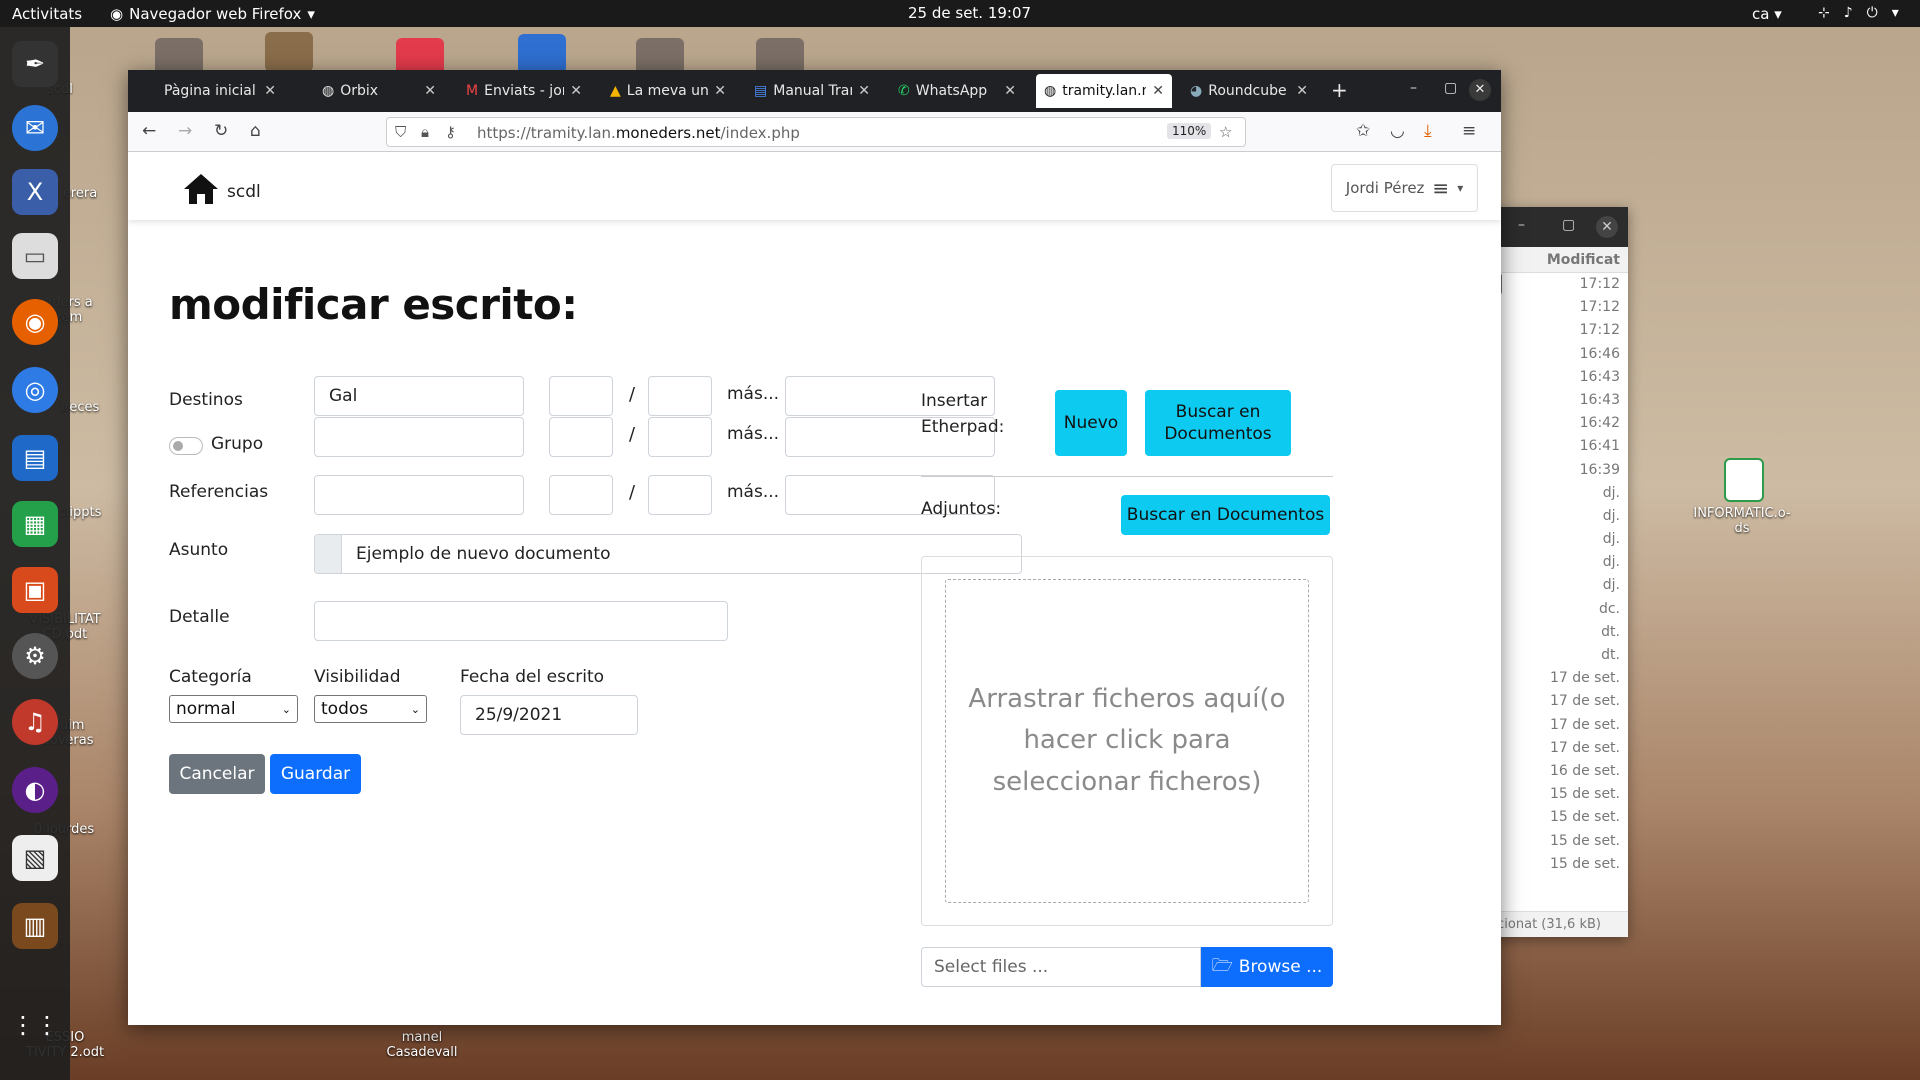 This screenshot has height=1080, width=1920. I want to click on destino-2-num-input, so click(581, 437).